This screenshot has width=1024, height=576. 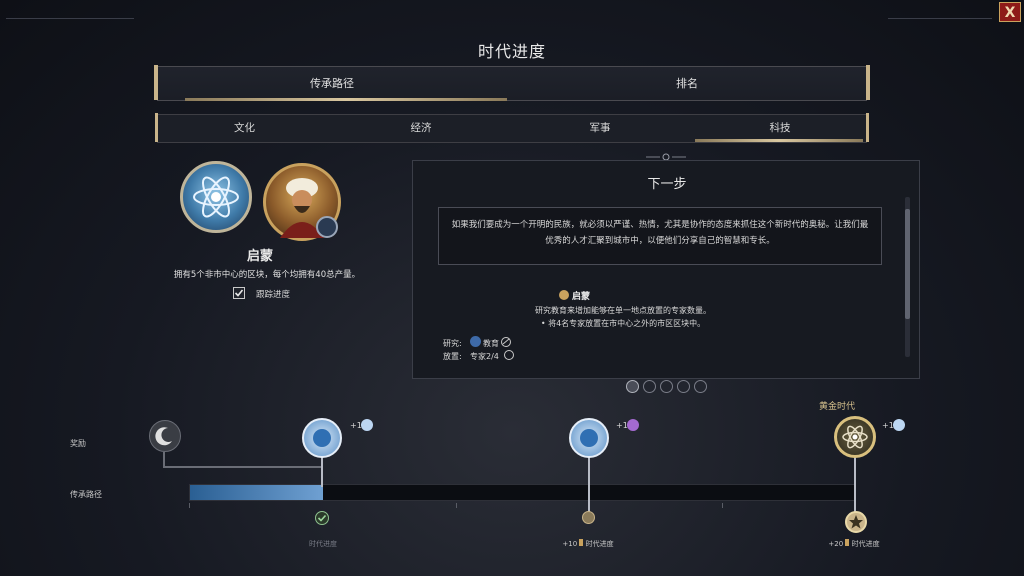 I want to click on active-subtab-underline, so click(x=779, y=140).